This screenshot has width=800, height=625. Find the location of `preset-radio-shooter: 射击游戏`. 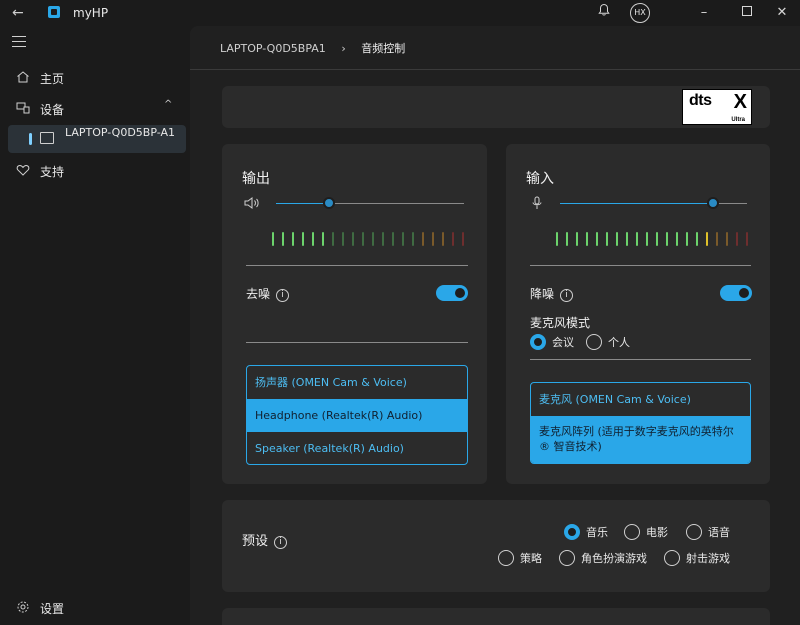

preset-radio-shooter: 射击游戏 is located at coordinates (697, 559).